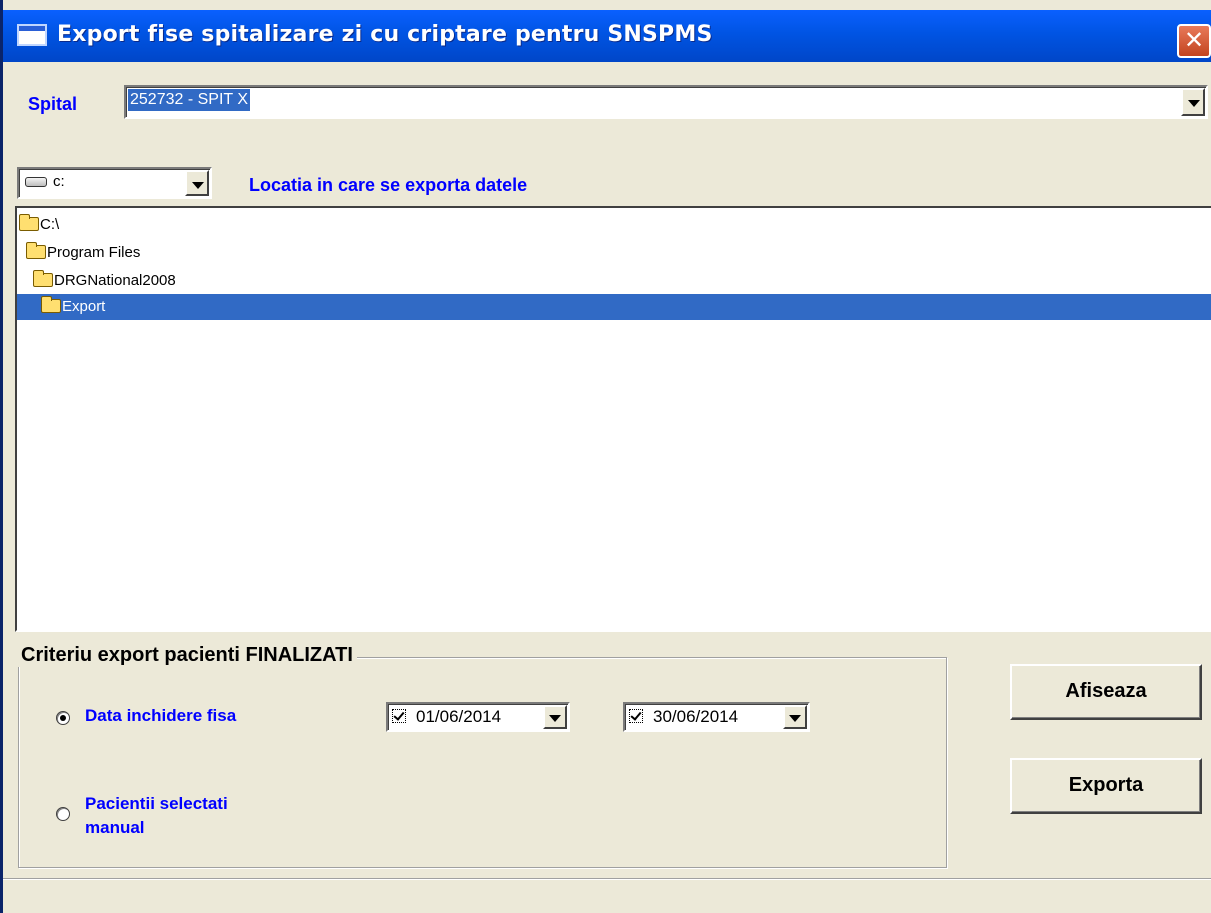  What do you see at coordinates (115, 827) in the screenshot?
I see `option-manual-line2: manual` at bounding box center [115, 827].